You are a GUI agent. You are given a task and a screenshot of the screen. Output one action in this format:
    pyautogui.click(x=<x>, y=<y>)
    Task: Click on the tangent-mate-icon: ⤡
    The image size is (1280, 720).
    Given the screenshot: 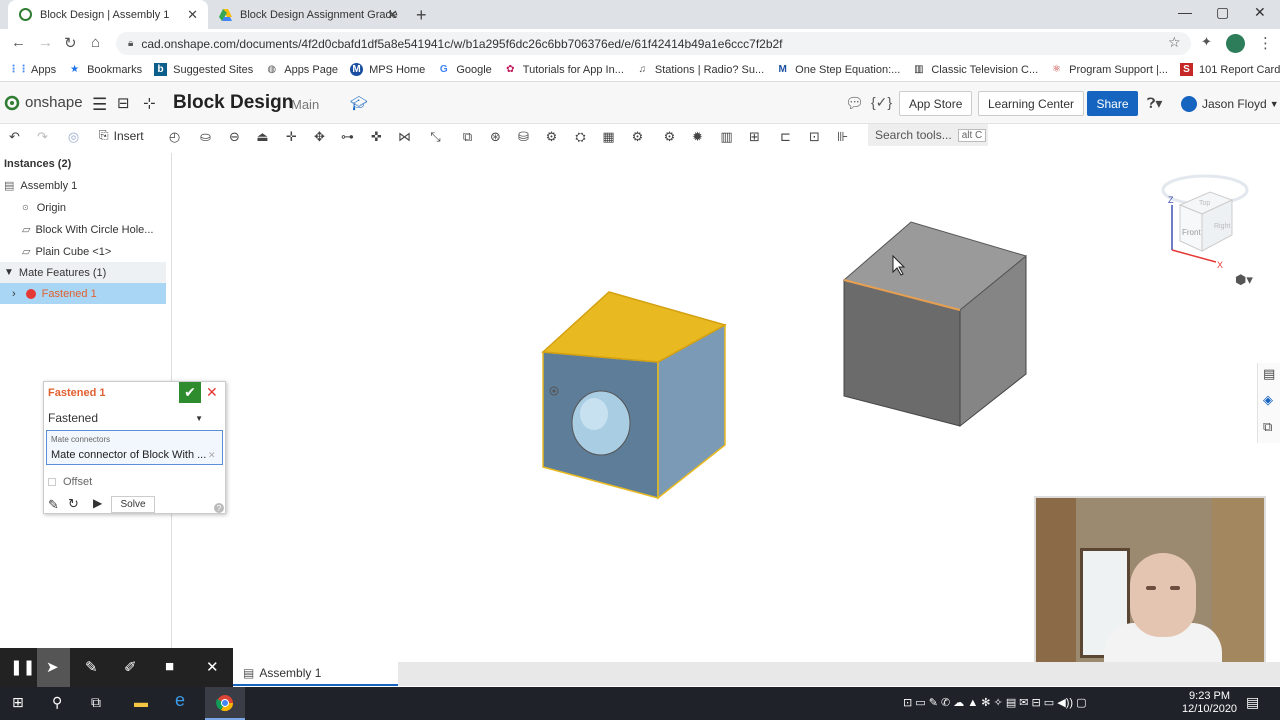 What is the action you would take?
    pyautogui.click(x=435, y=136)
    